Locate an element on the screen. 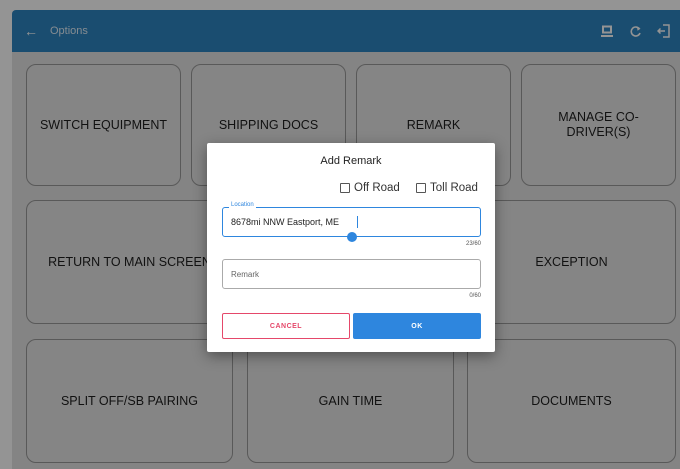 This screenshot has width=680, height=469. cancel-button: CANCEL is located at coordinates (286, 326).